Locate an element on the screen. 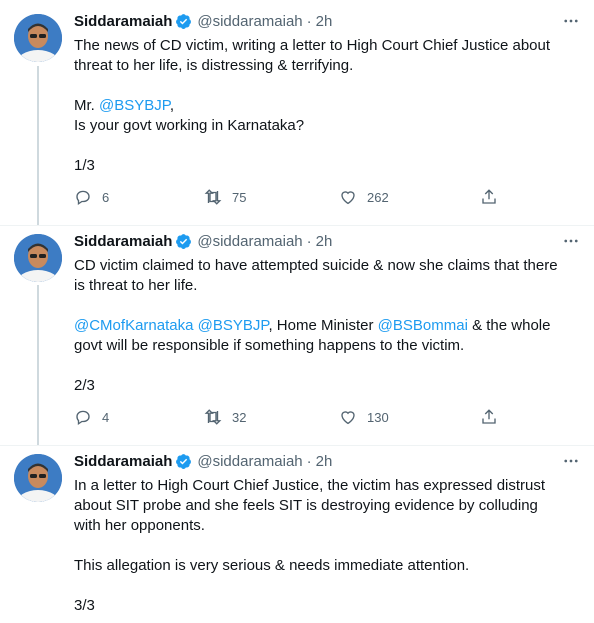  thread-counter: 3/3 is located at coordinates (84, 605).